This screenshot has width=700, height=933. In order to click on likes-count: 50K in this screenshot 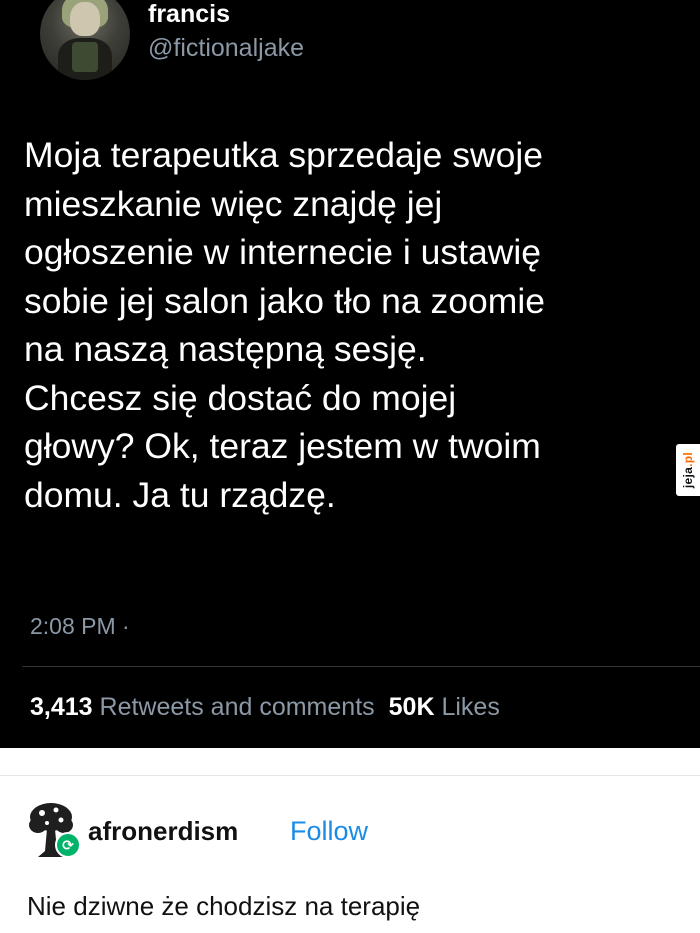, I will do `click(412, 707)`.